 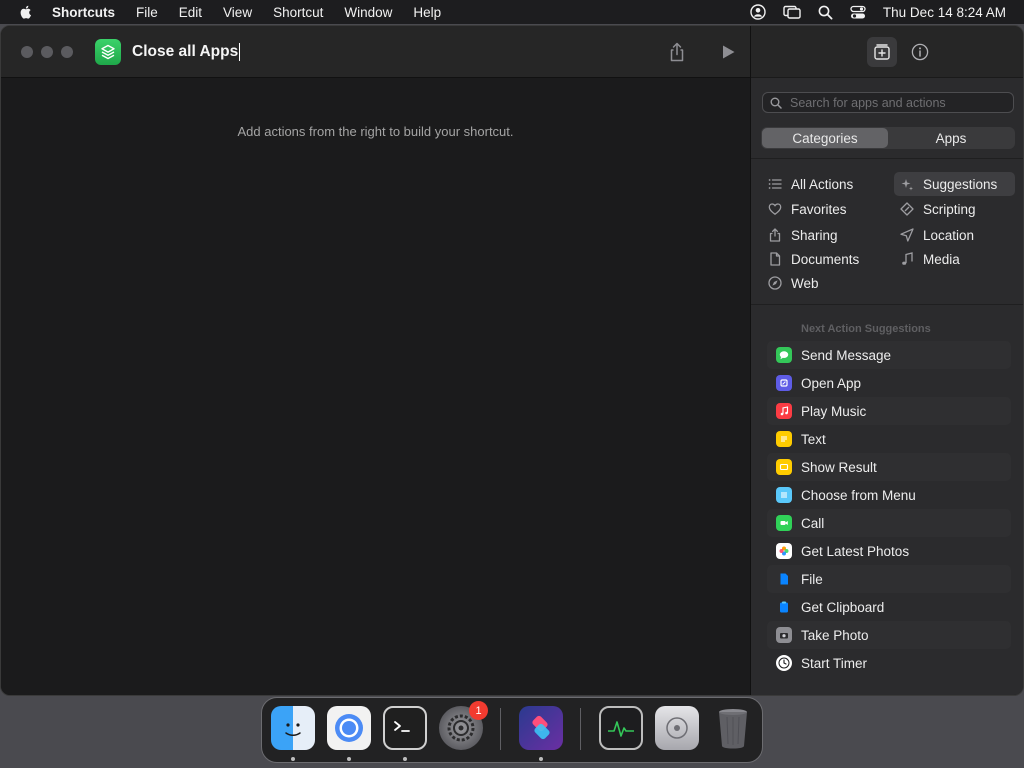 What do you see at coordinates (758, 12) in the screenshot?
I see `user-account-icon` at bounding box center [758, 12].